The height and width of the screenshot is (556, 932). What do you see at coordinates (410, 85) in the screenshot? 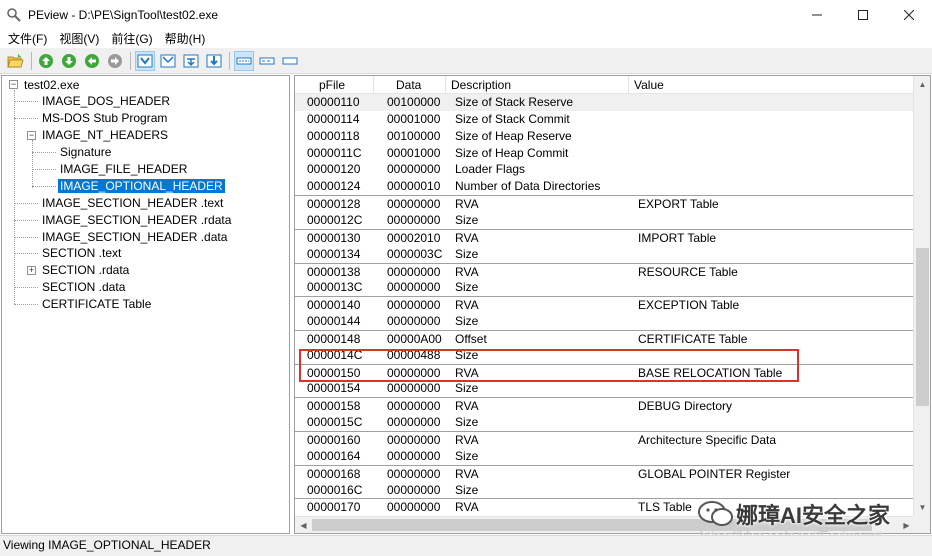
I see `column-header-data: Data` at bounding box center [410, 85].